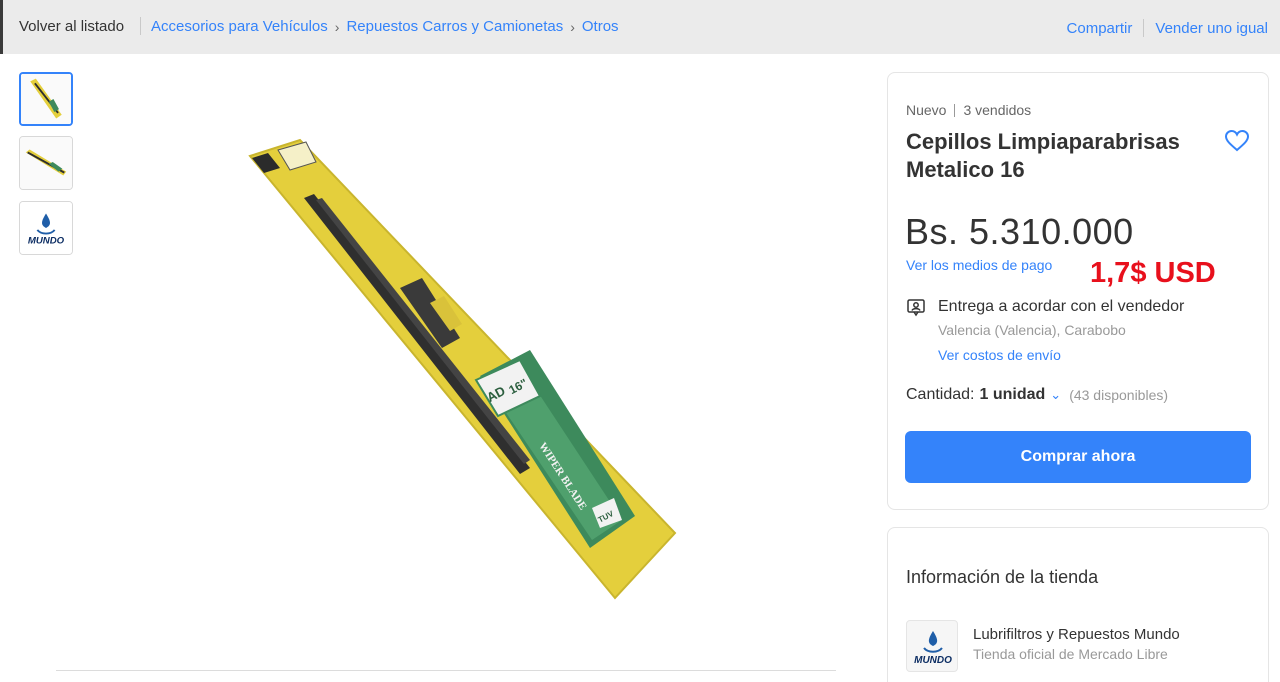  I want to click on sell-similar-link: Vender uno igual, so click(1211, 28).